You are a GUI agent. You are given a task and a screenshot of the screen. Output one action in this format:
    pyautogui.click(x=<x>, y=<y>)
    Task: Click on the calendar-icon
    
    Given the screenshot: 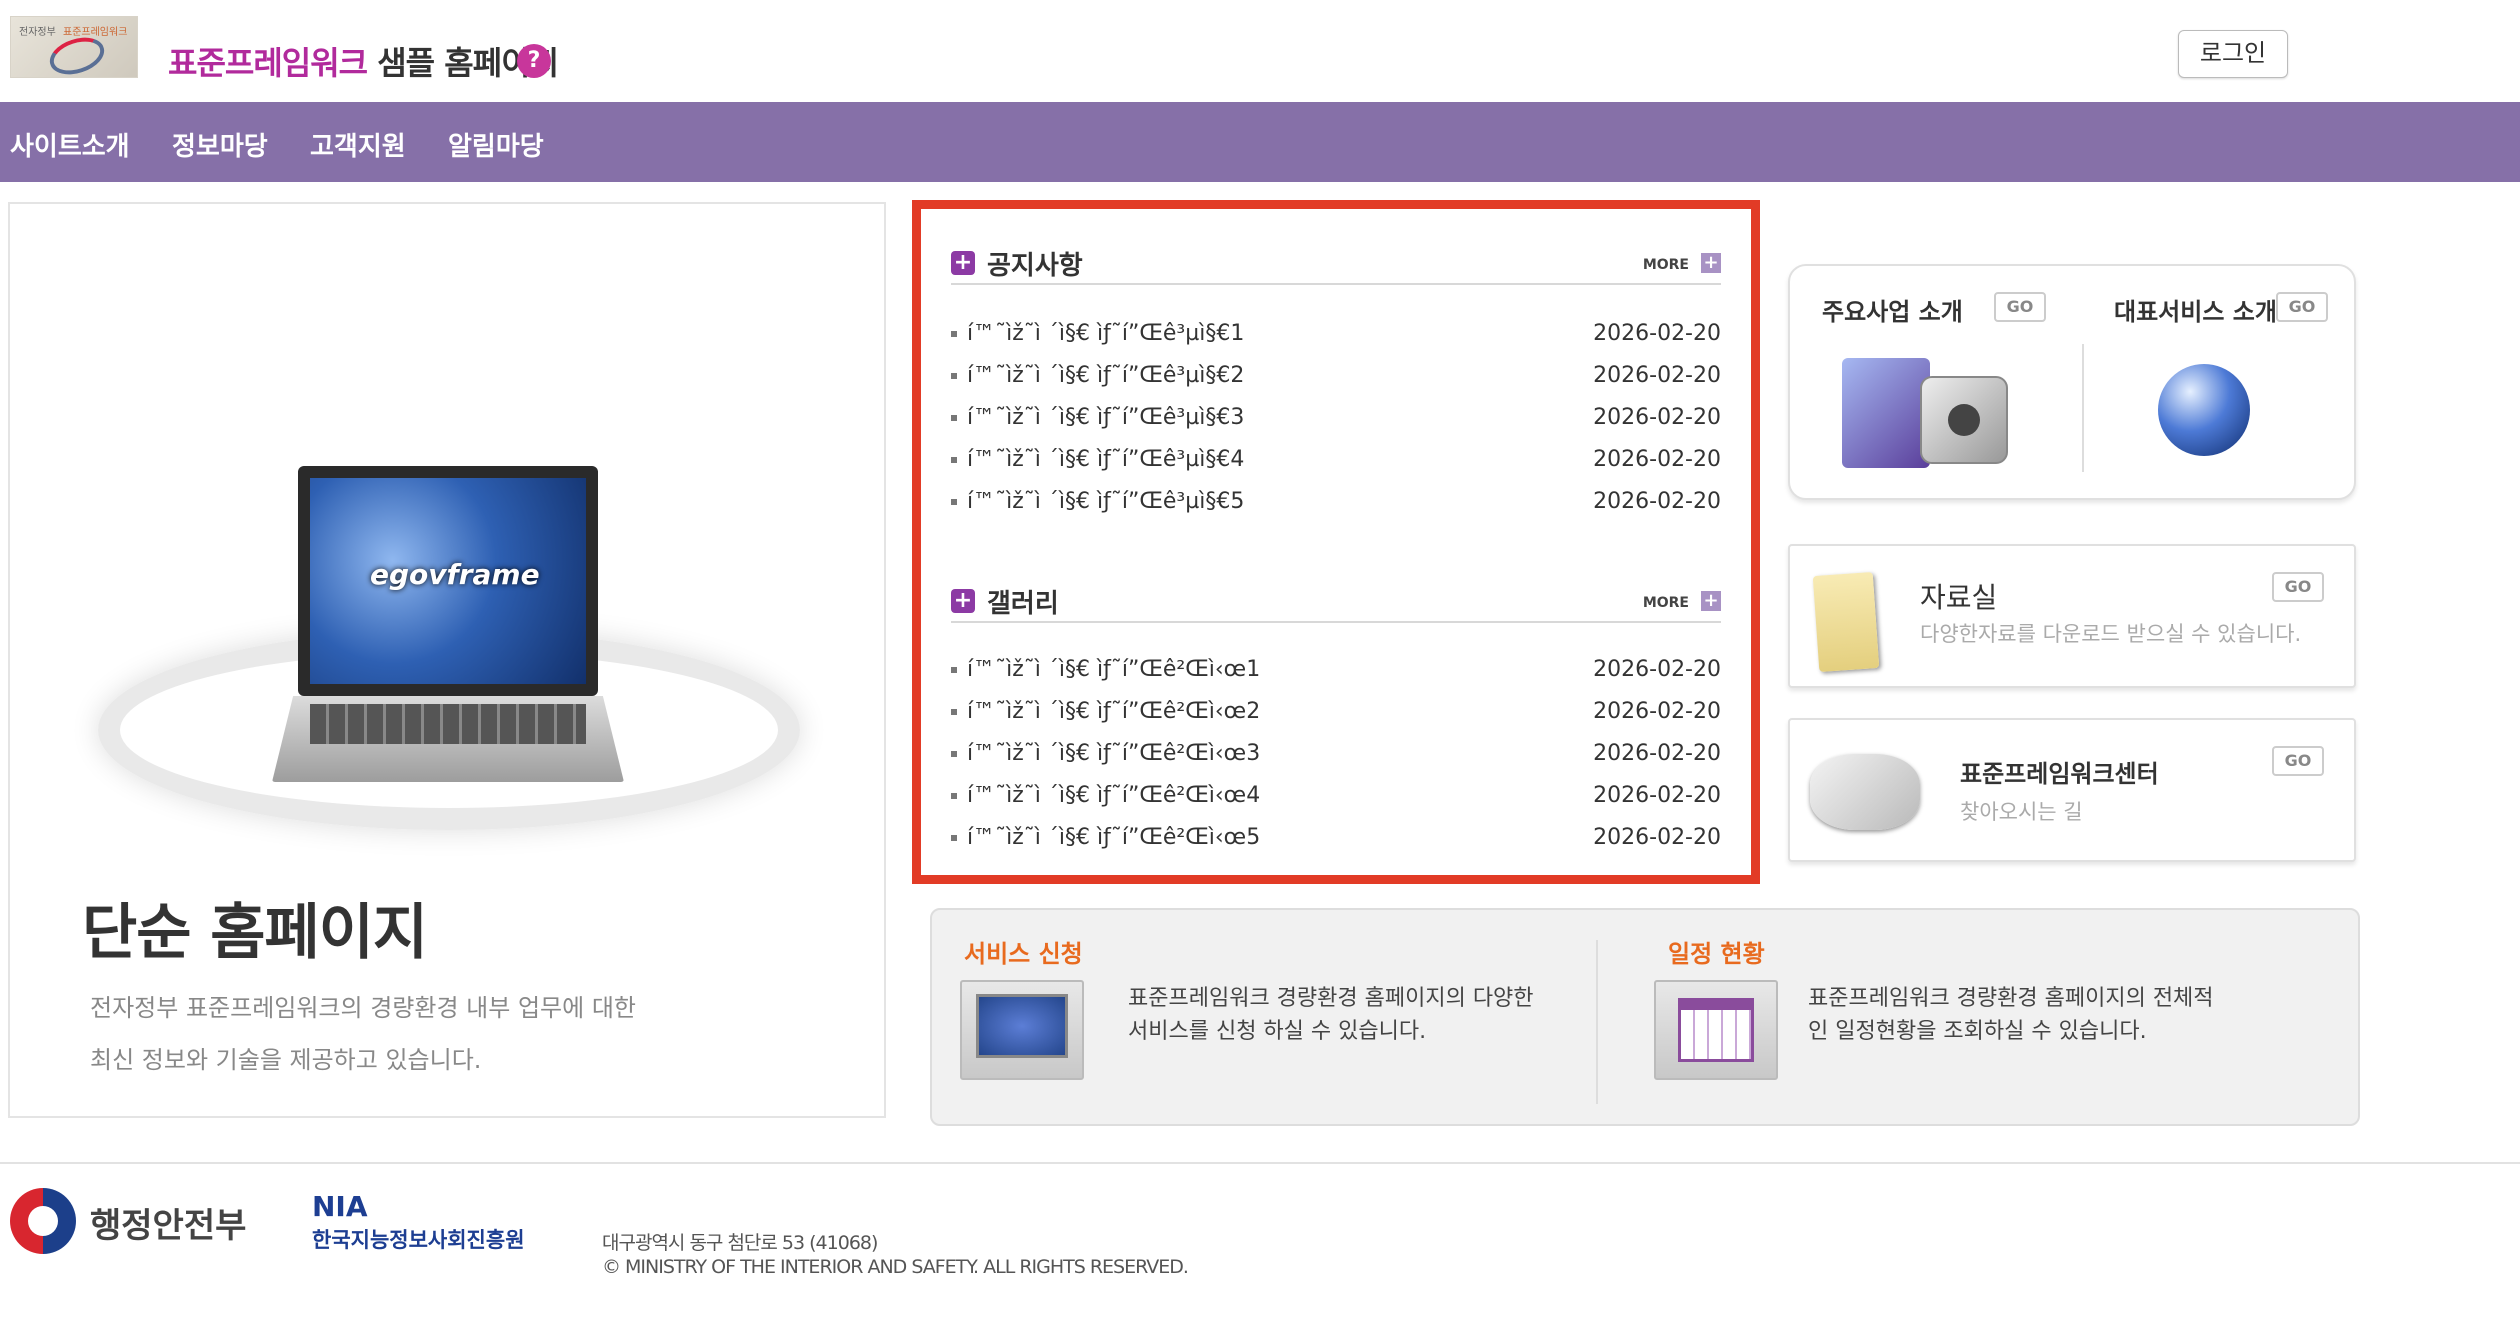 What is the action you would take?
    pyautogui.click(x=1716, y=1030)
    